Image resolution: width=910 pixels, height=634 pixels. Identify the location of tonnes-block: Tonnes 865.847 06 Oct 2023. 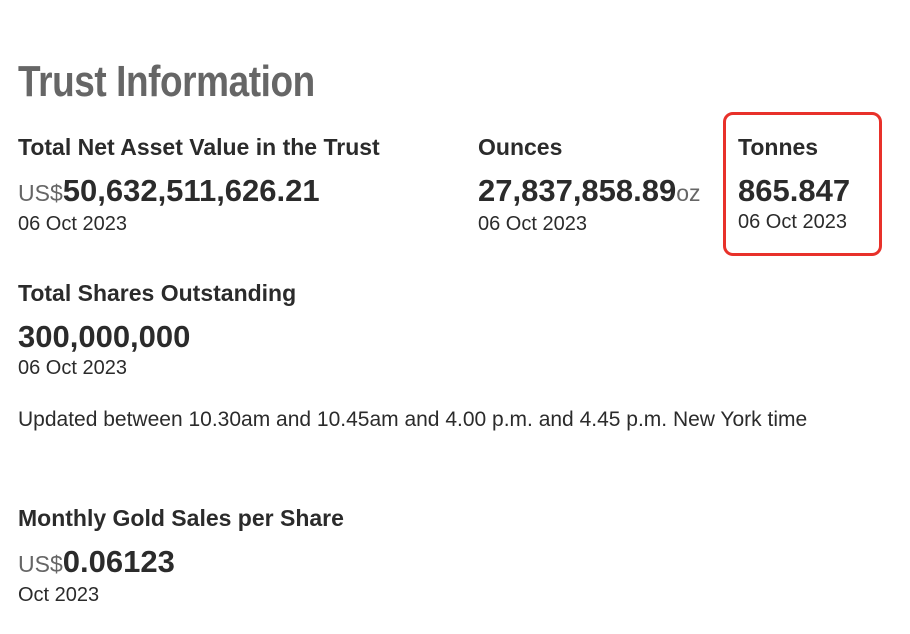
(794, 183).